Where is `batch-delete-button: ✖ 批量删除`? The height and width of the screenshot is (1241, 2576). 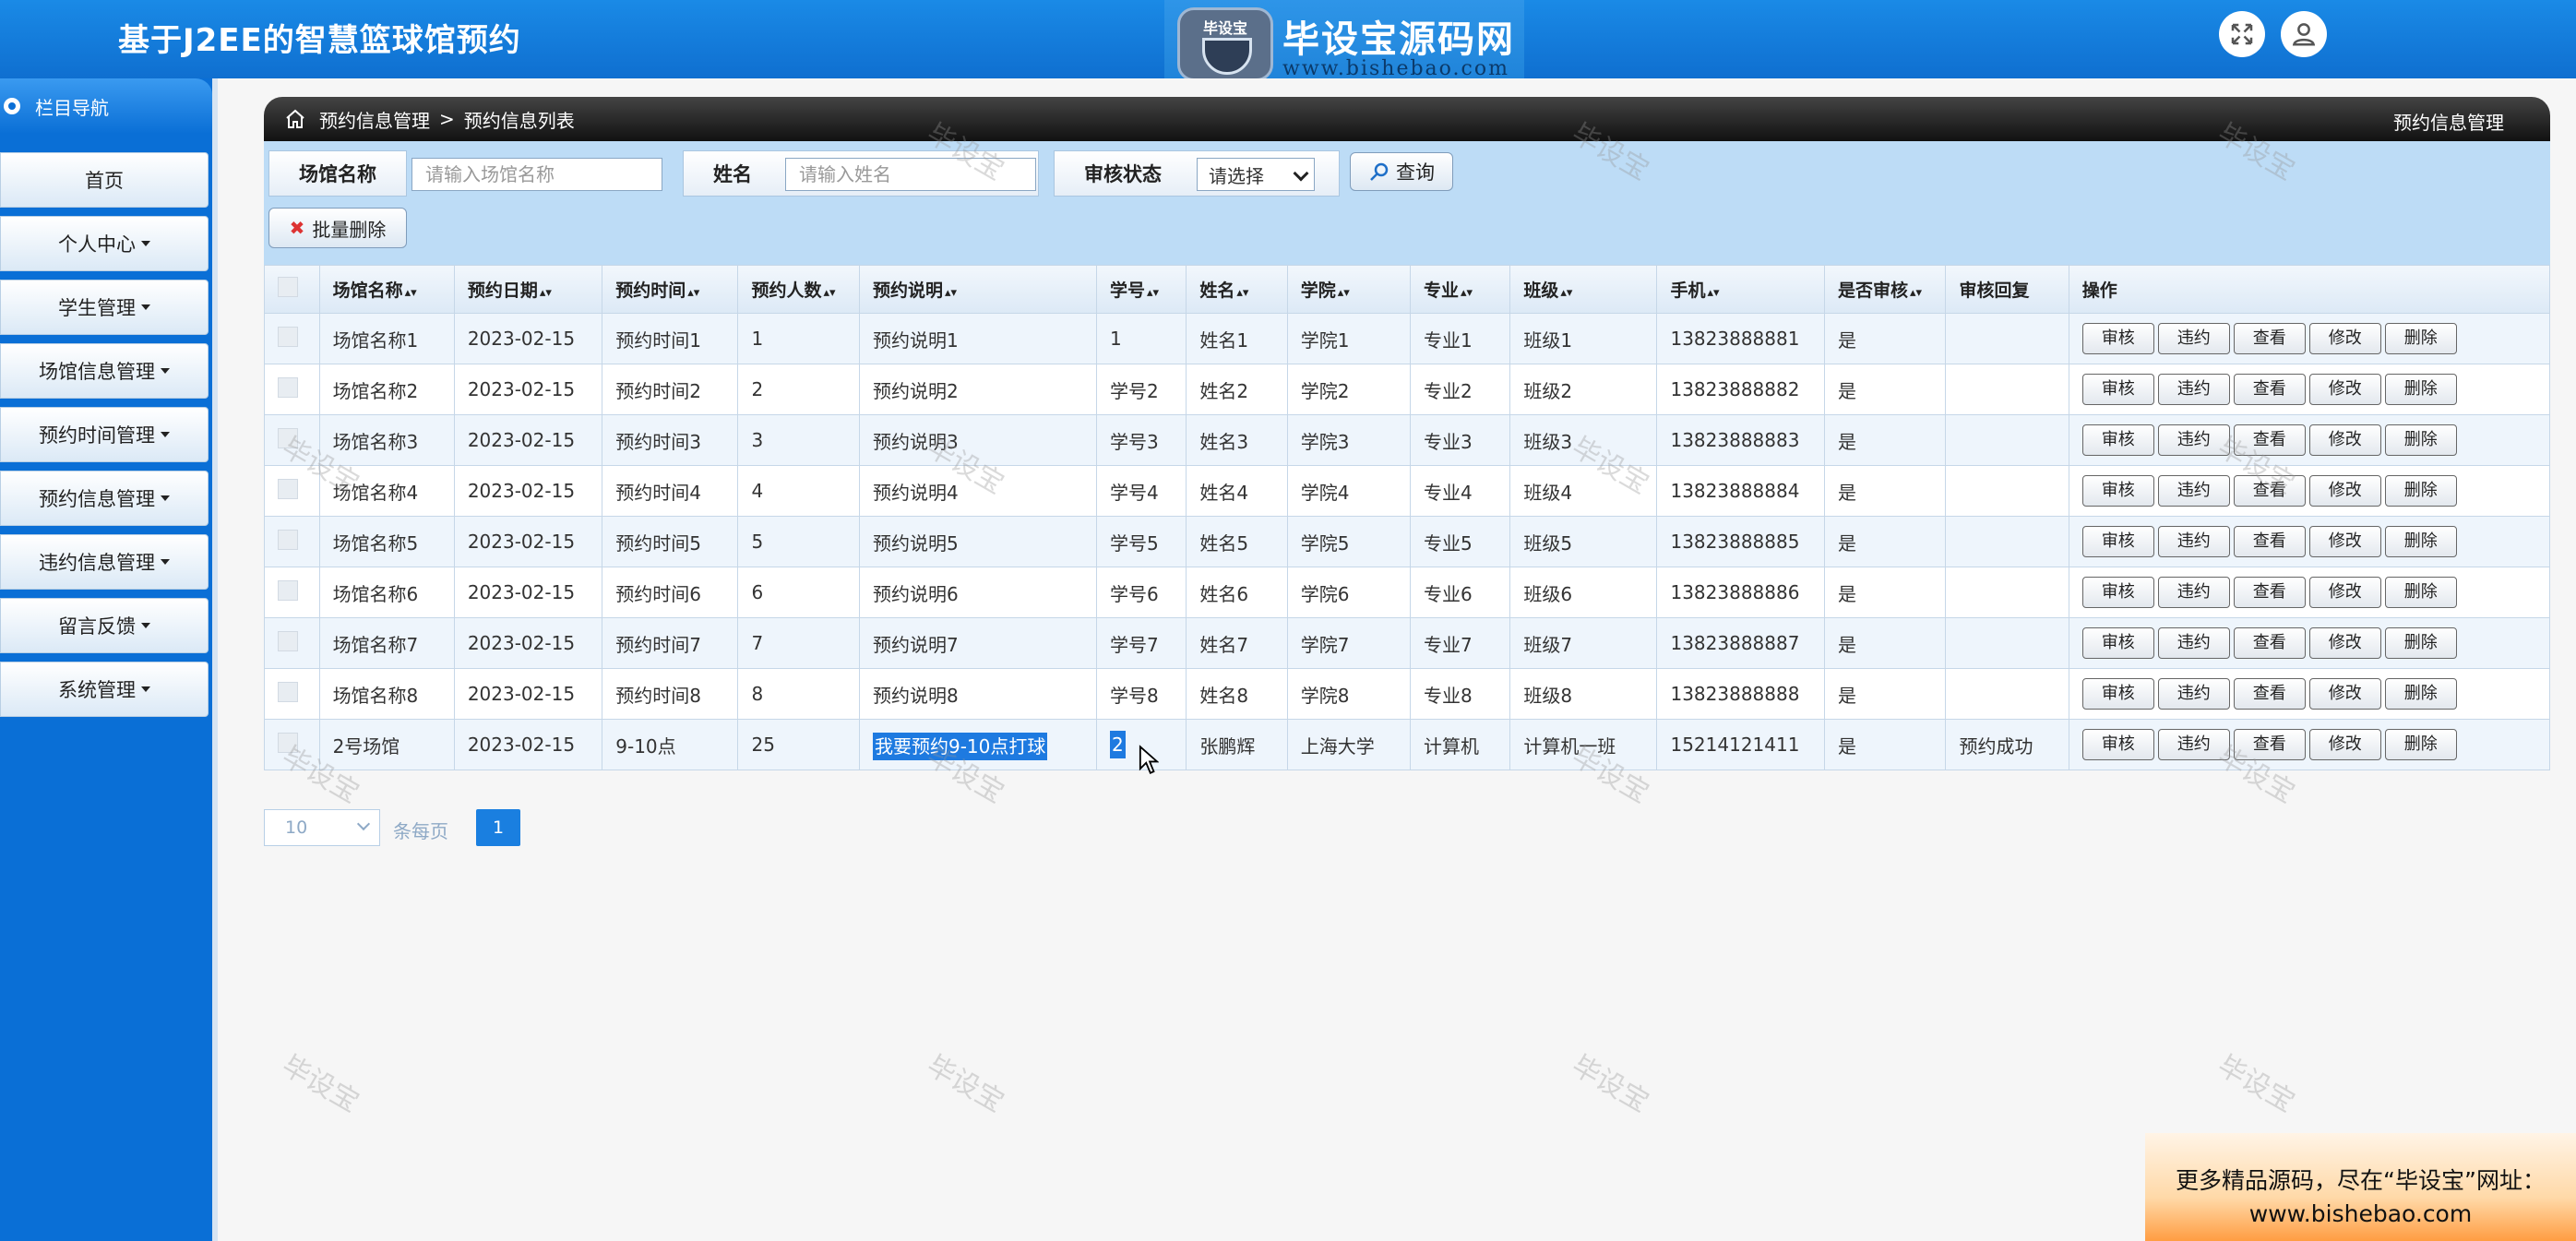
batch-delete-button: ✖ 批量删除 is located at coordinates (337, 228).